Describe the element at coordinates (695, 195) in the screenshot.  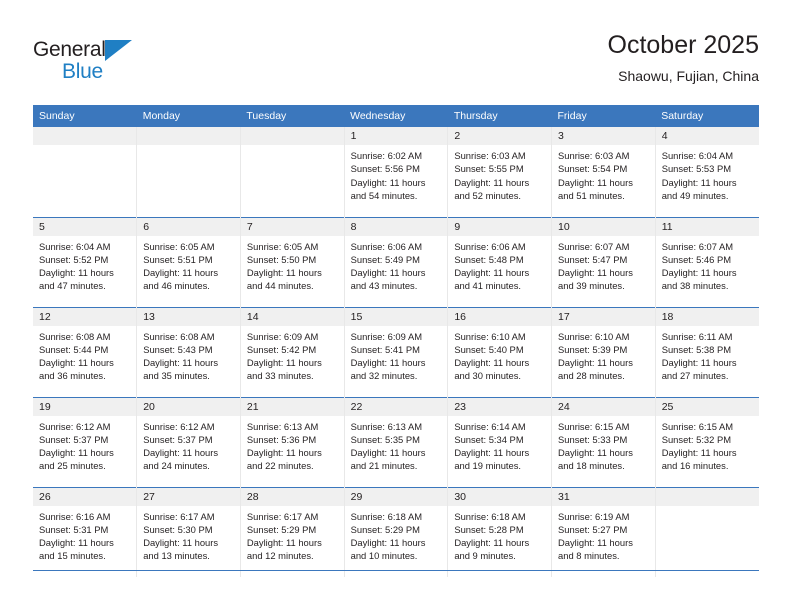
I see `daylight-line-2: and 49 minutes.` at that location.